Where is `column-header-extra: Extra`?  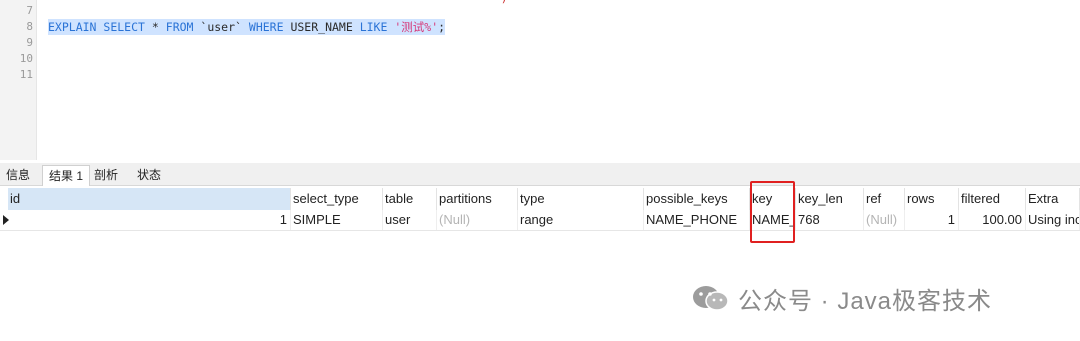
column-header-extra: Extra is located at coordinates (1053, 199).